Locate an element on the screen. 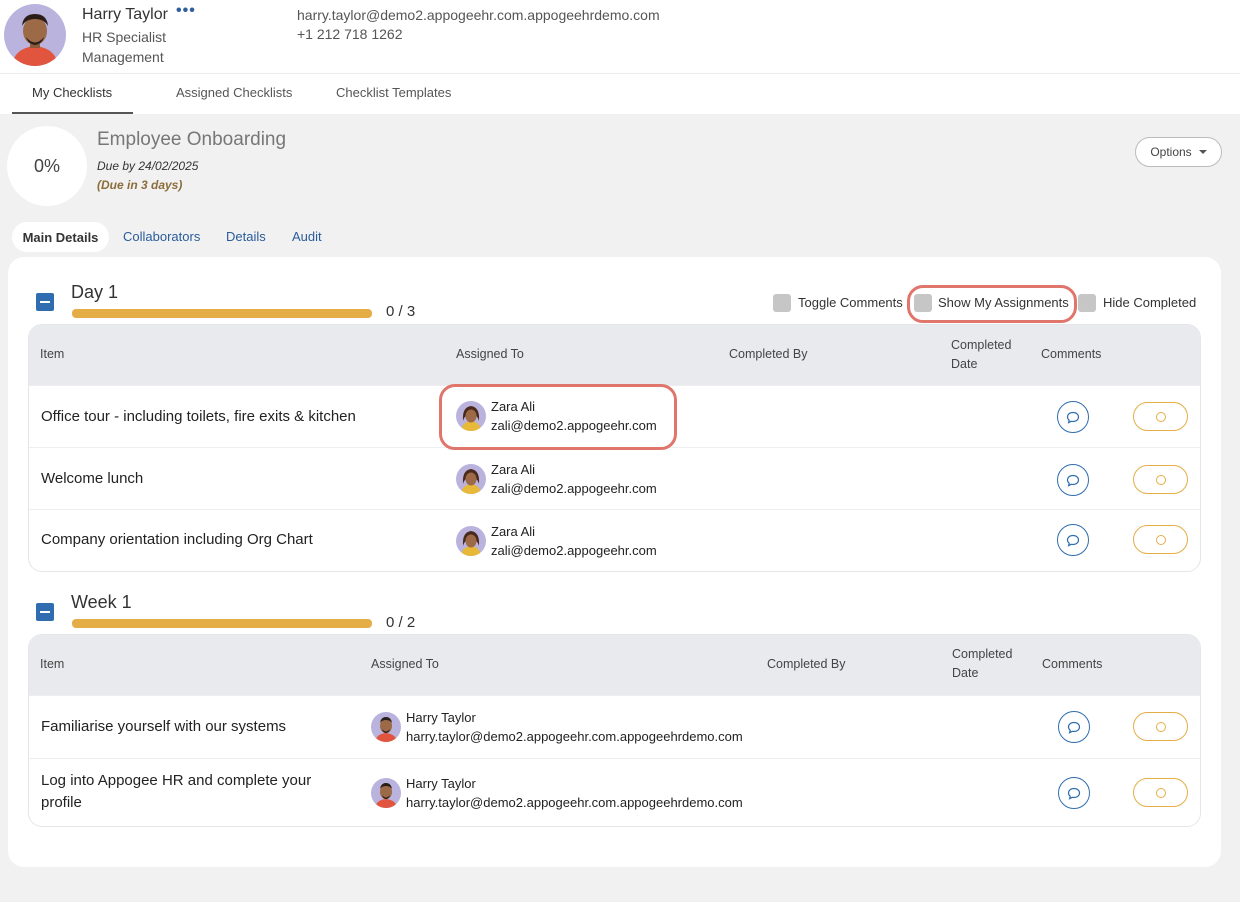 Image resolution: width=1240 pixels, height=902 pixels. due-in: (Due in 3 days) is located at coordinates (140, 185).